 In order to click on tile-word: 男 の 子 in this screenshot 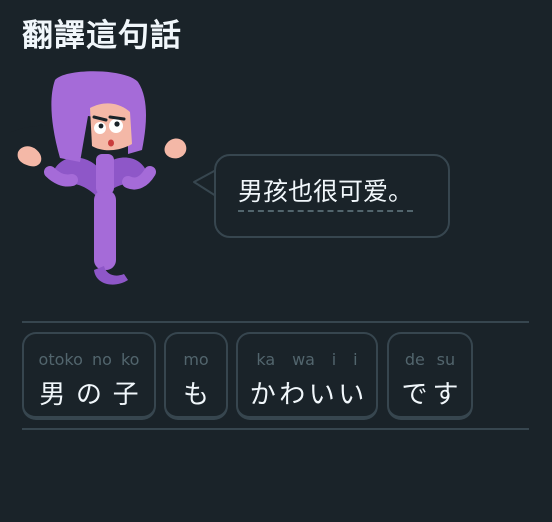, I will do `click(89, 392)`.